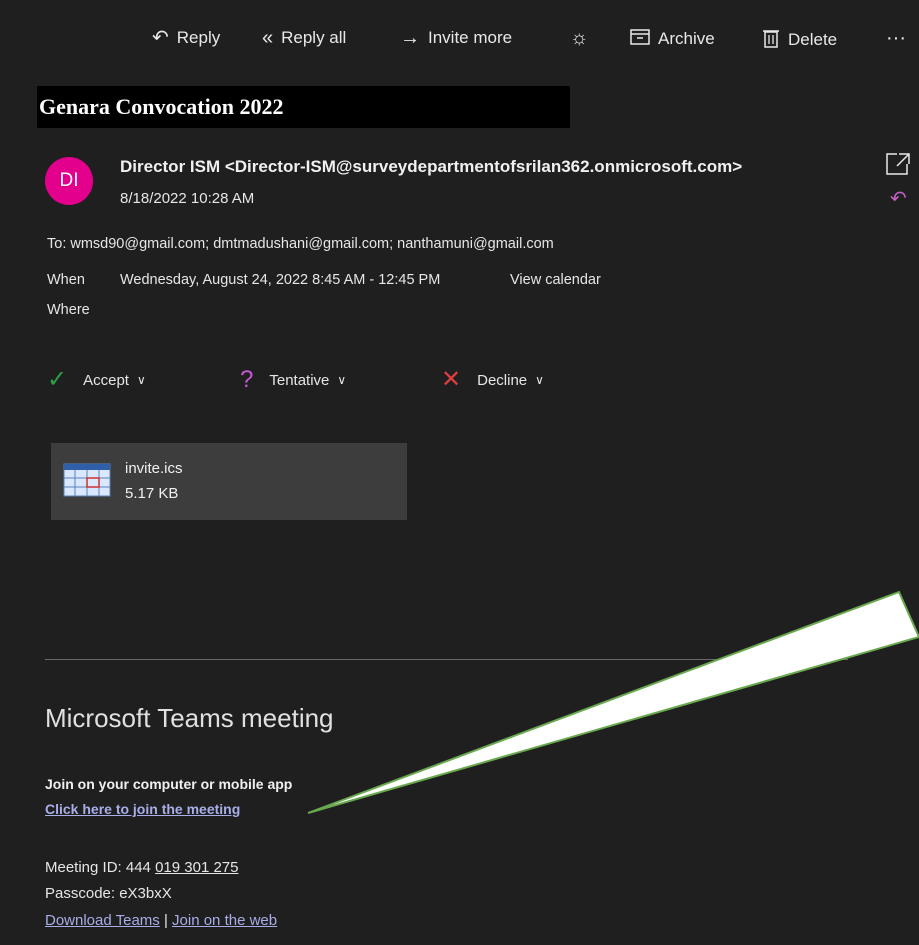 The image size is (919, 945). I want to click on join-web-link: Join on the web, so click(224, 920).